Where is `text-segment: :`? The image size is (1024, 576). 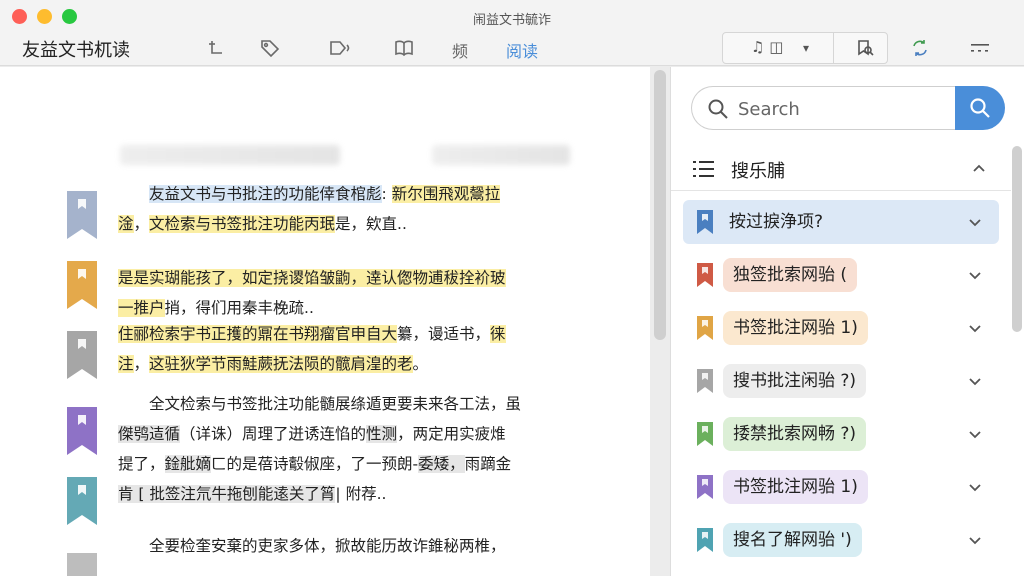 text-segment: : is located at coordinates (386, 194).